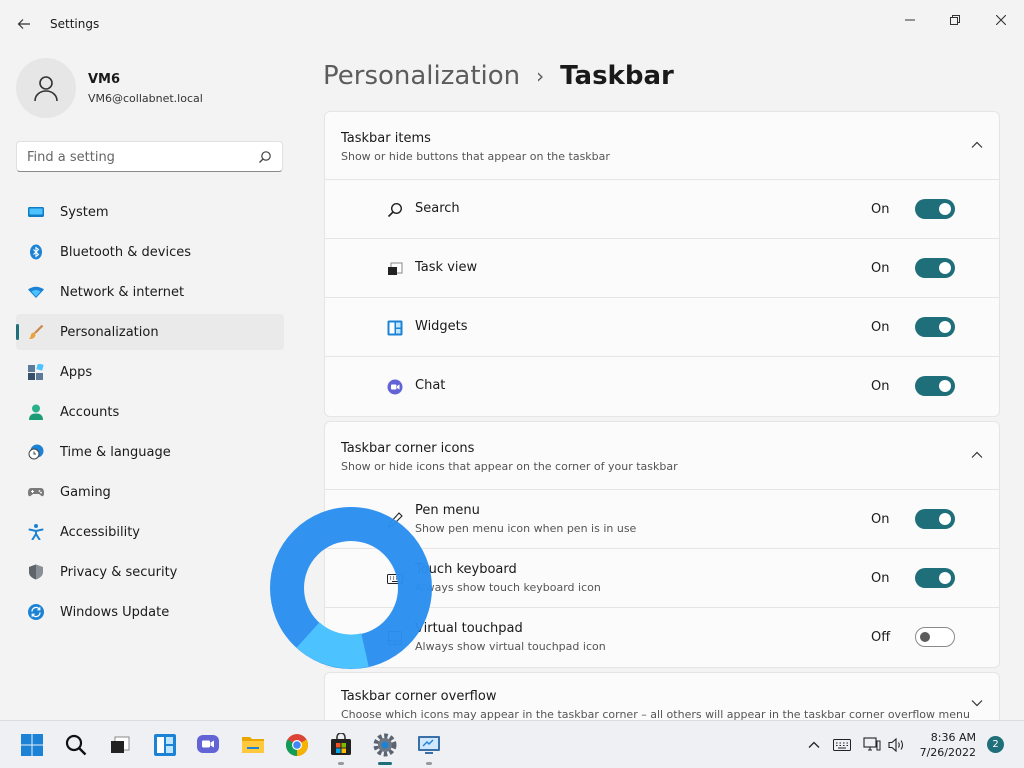 The height and width of the screenshot is (768, 1024). What do you see at coordinates (953, 737) in the screenshot?
I see `clock-time: 8:36 AM` at bounding box center [953, 737].